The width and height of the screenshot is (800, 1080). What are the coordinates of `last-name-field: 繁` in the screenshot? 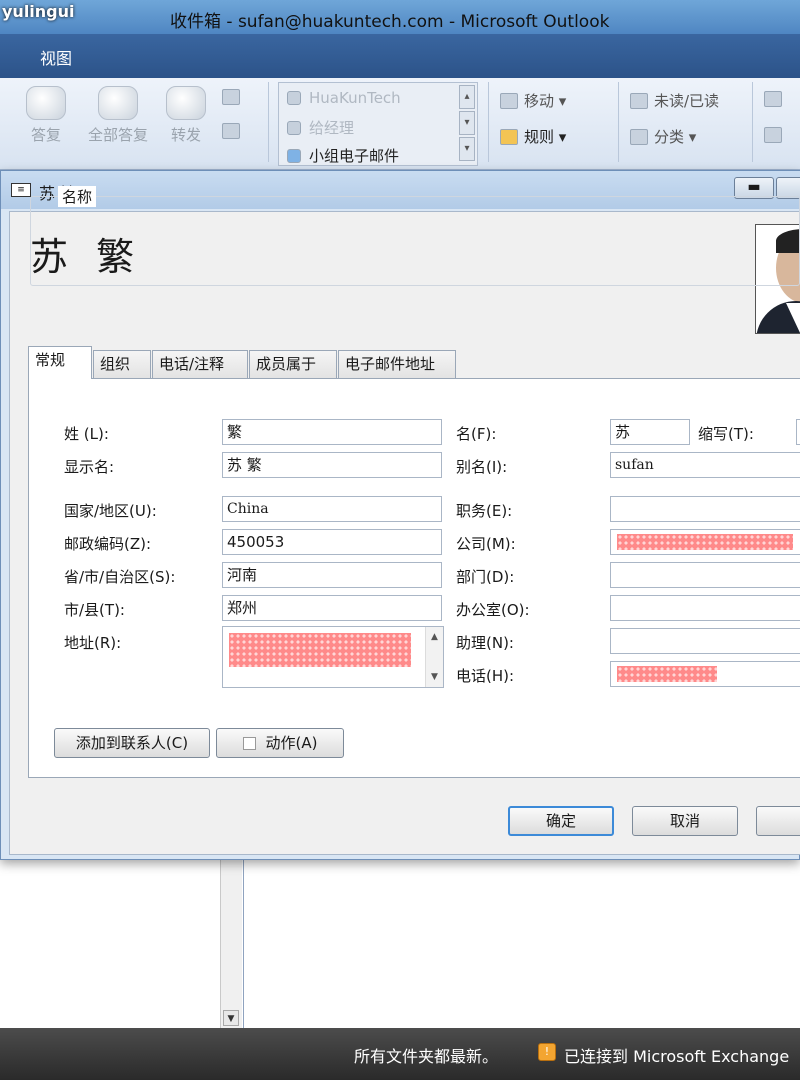 It's located at (332, 432).